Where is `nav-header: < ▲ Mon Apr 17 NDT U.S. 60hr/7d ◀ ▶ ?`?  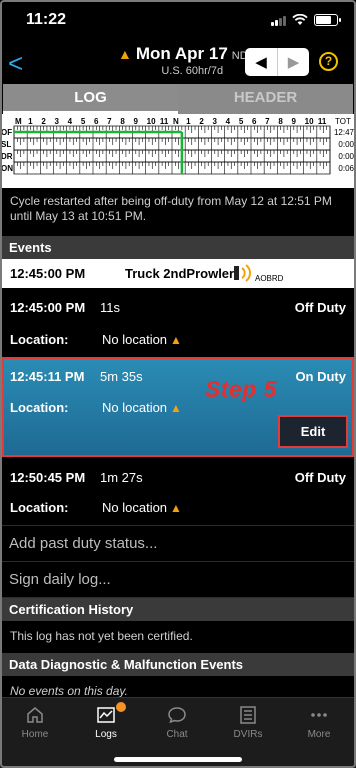
nav-header: < ▲ Mon Apr 17 NDT U.S. 60hr/7d ◀ ▶ ? is located at coordinates (178, 64).